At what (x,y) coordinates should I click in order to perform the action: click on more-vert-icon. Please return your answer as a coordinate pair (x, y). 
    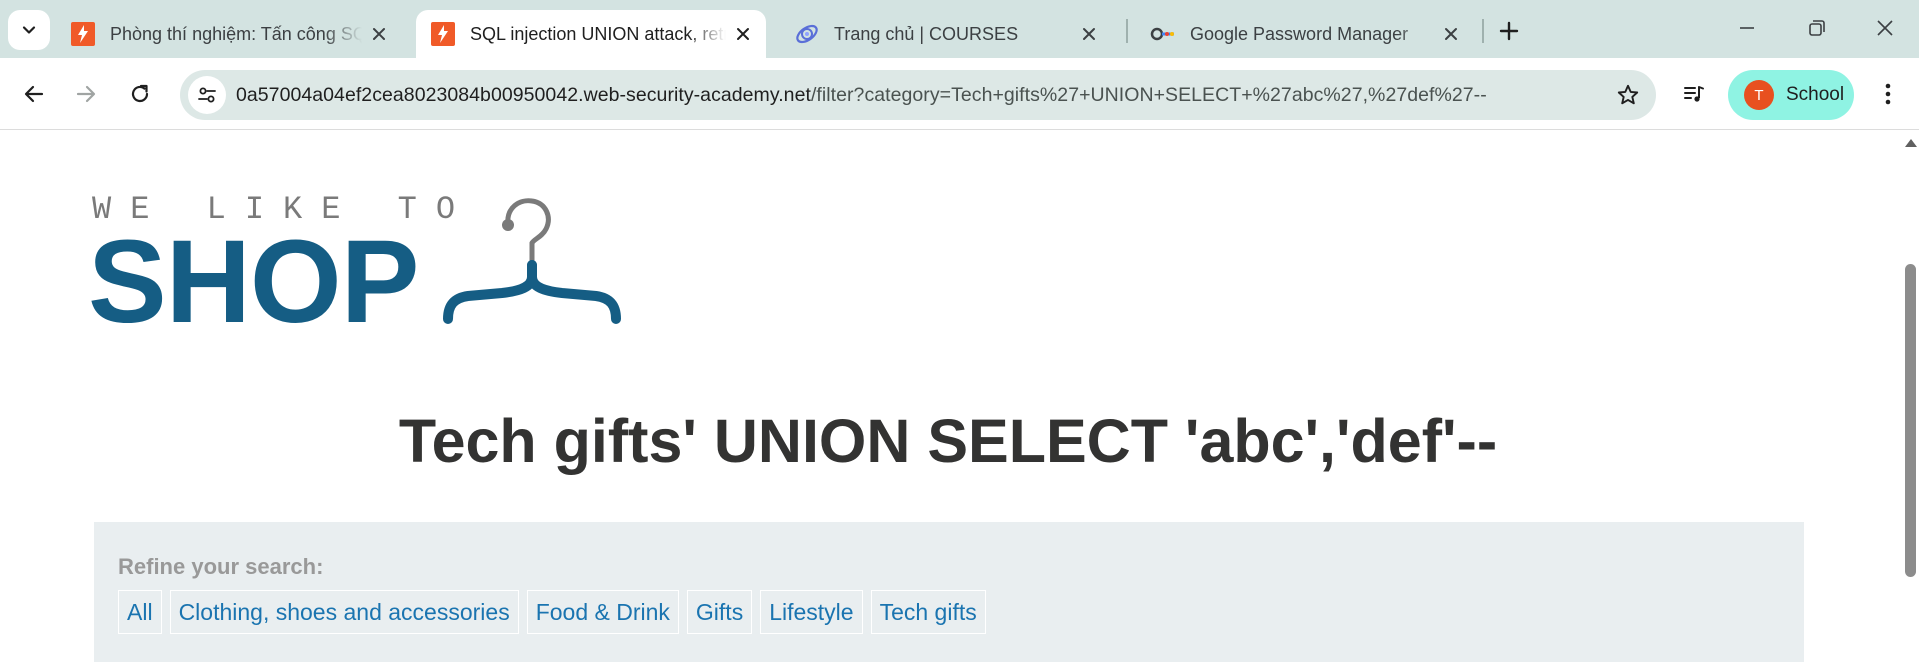
    Looking at the image, I should click on (1888, 94).